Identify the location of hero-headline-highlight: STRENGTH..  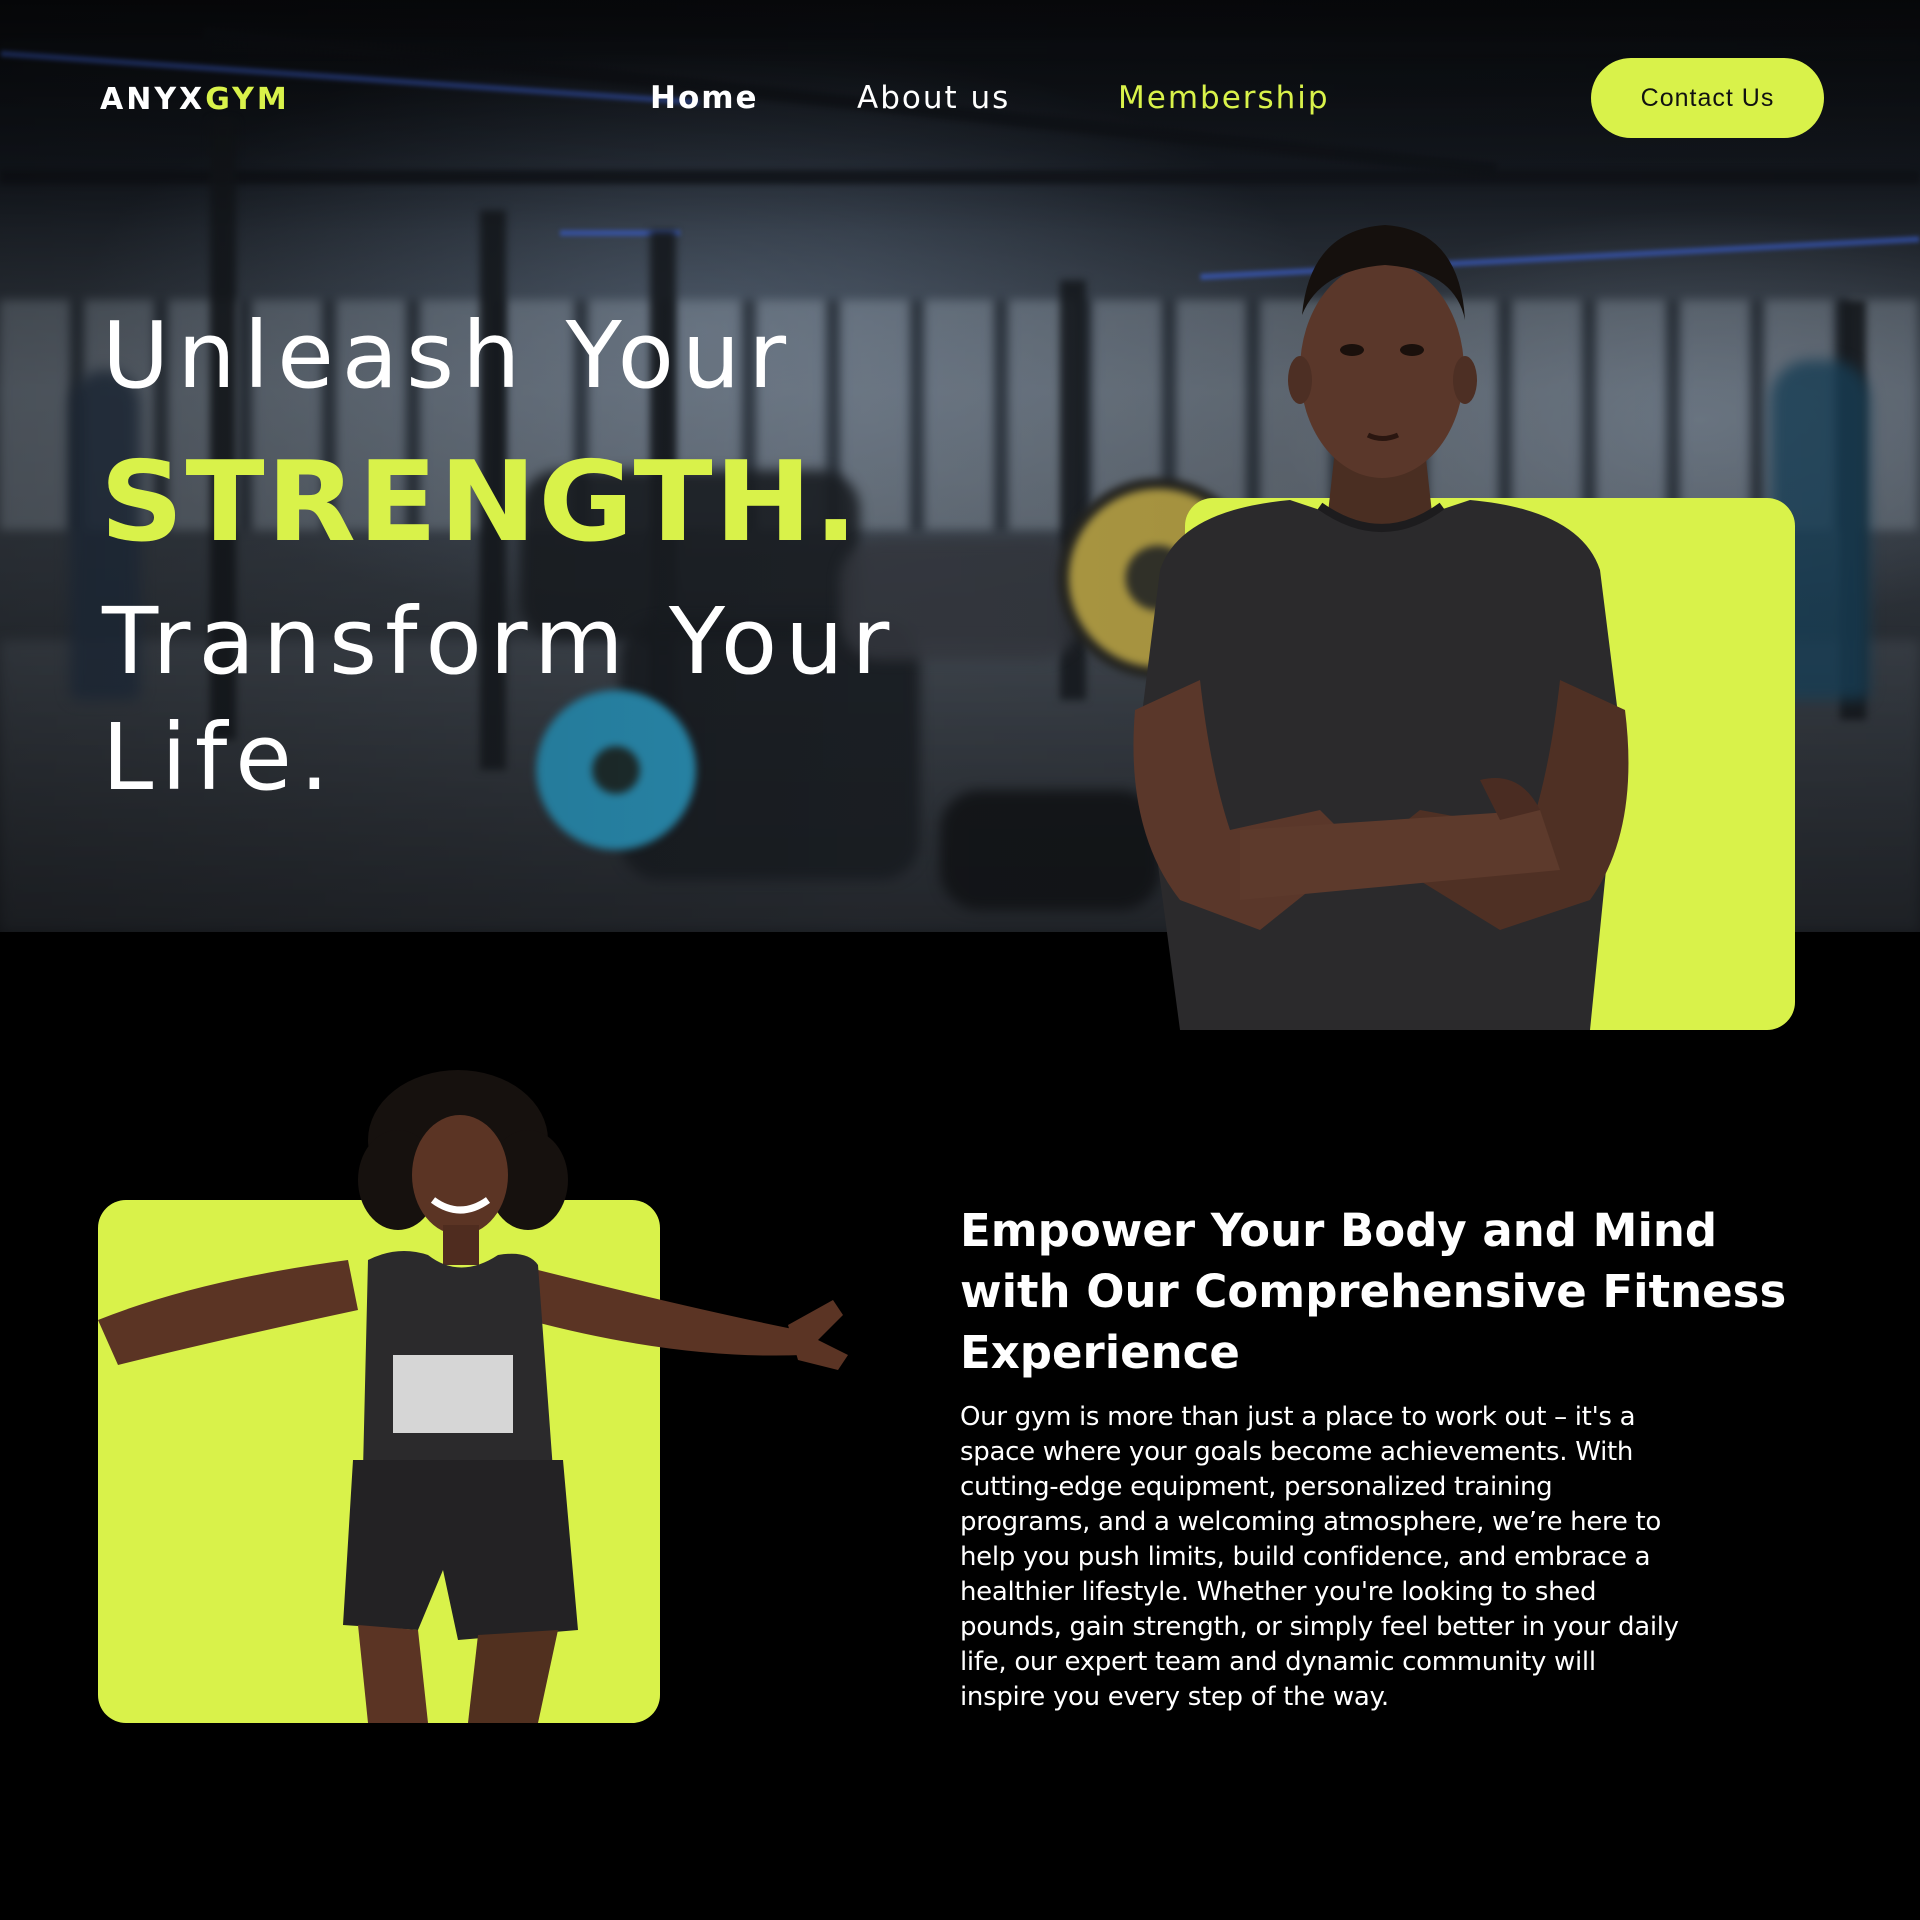
(480, 502).